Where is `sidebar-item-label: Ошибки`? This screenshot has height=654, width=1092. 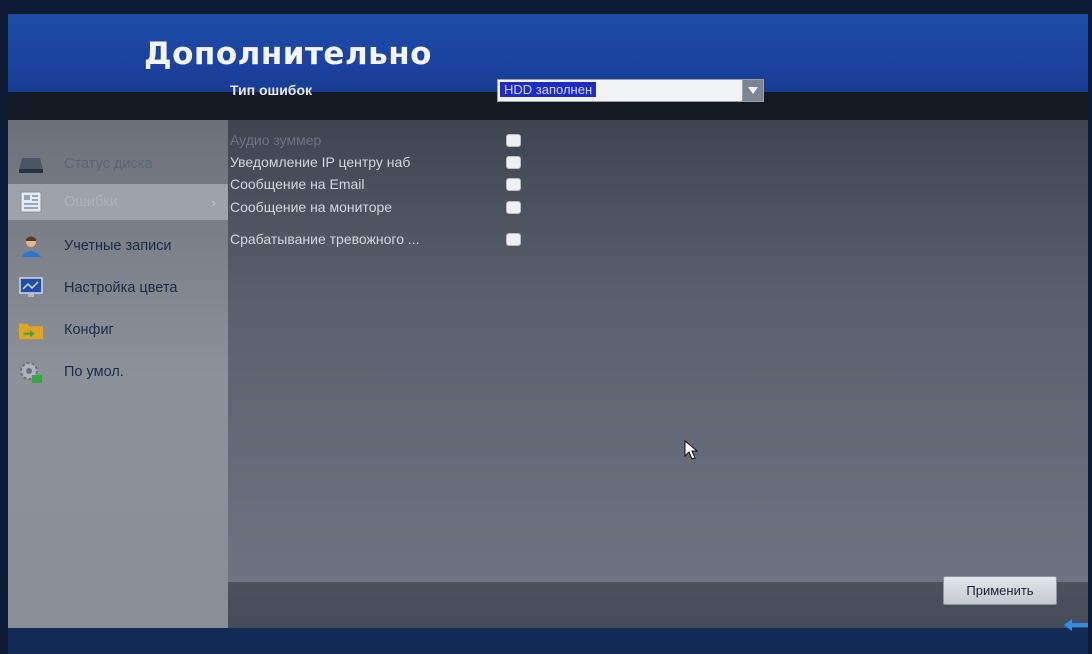 sidebar-item-label: Ошибки is located at coordinates (91, 202).